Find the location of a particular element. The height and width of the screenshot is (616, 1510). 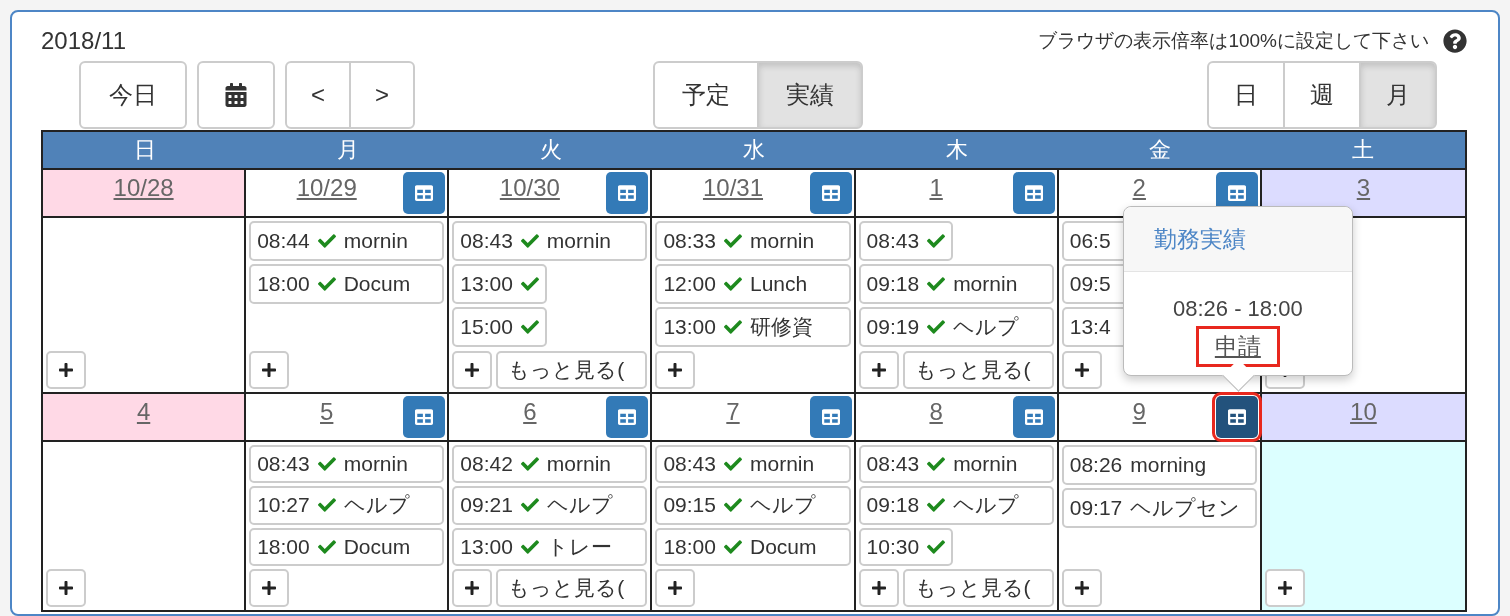

event-time: 08:33 is located at coordinates (689, 241).